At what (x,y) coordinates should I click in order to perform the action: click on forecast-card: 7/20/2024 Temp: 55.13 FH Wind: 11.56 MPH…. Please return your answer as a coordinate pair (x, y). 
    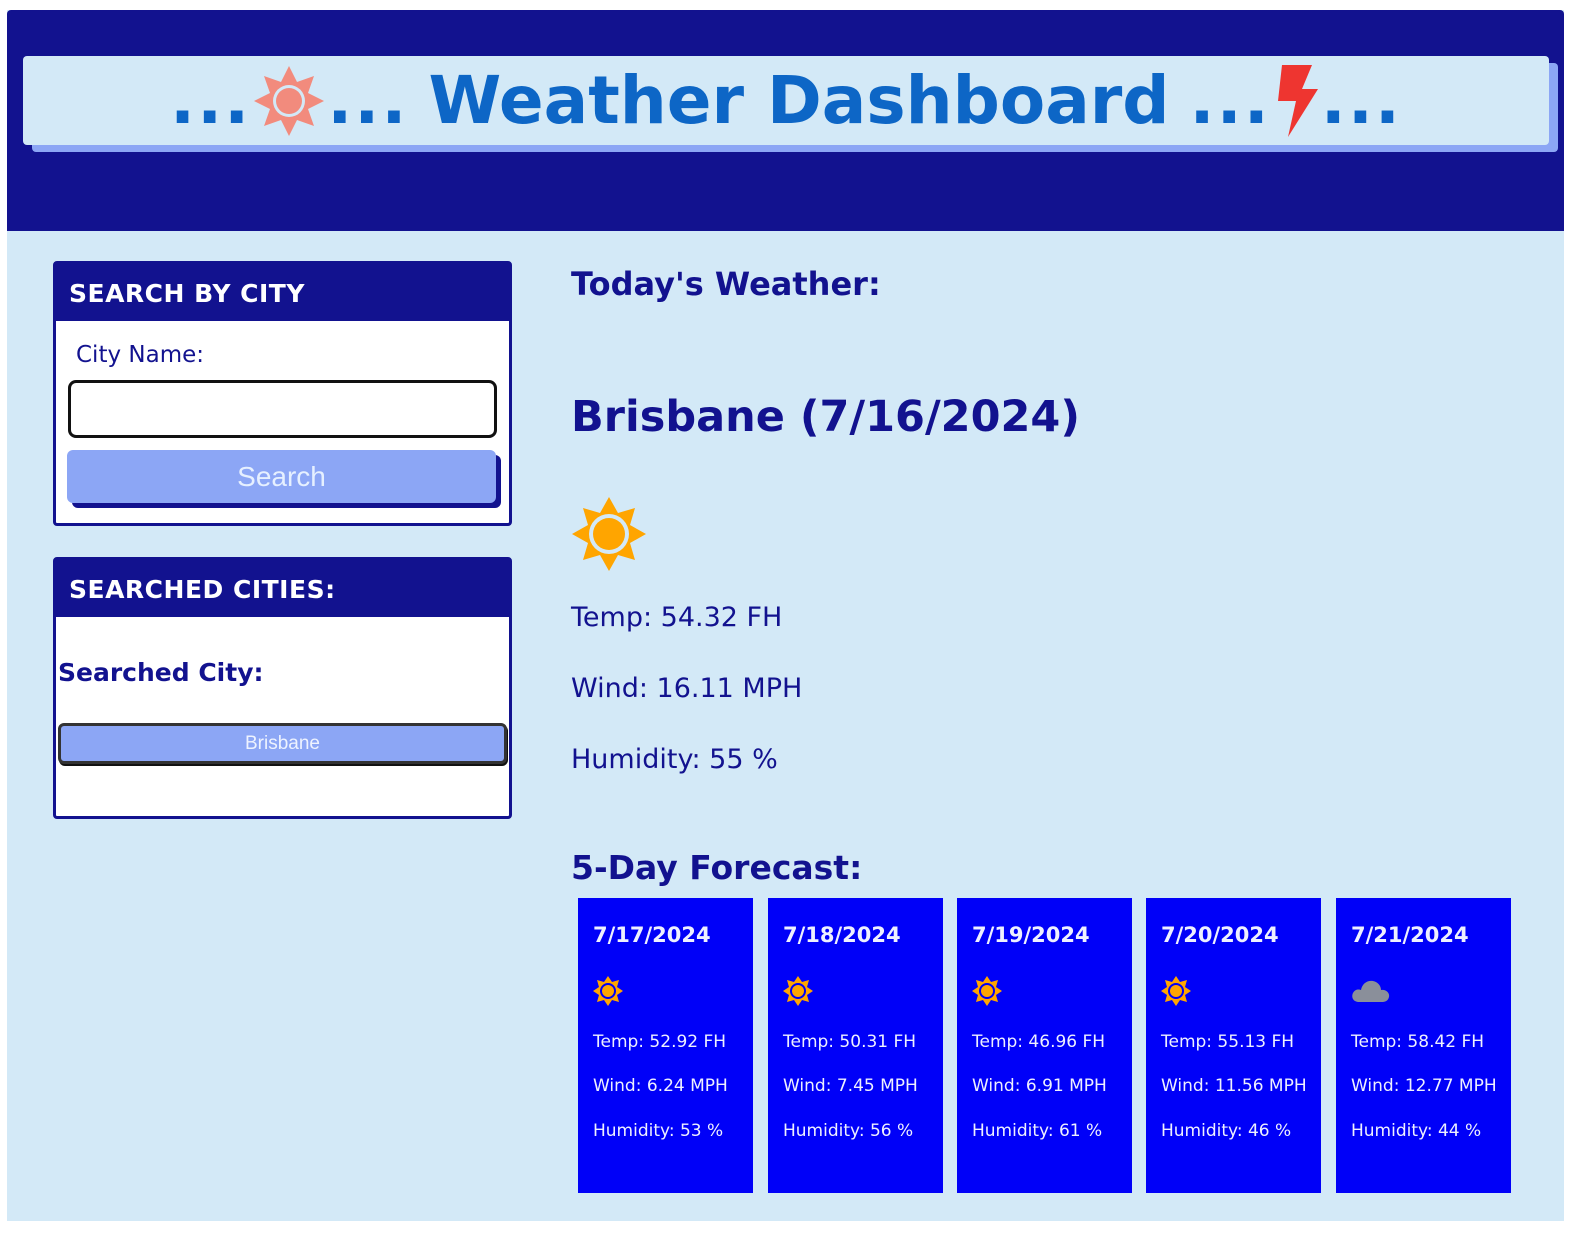
    Looking at the image, I should click on (1233, 1045).